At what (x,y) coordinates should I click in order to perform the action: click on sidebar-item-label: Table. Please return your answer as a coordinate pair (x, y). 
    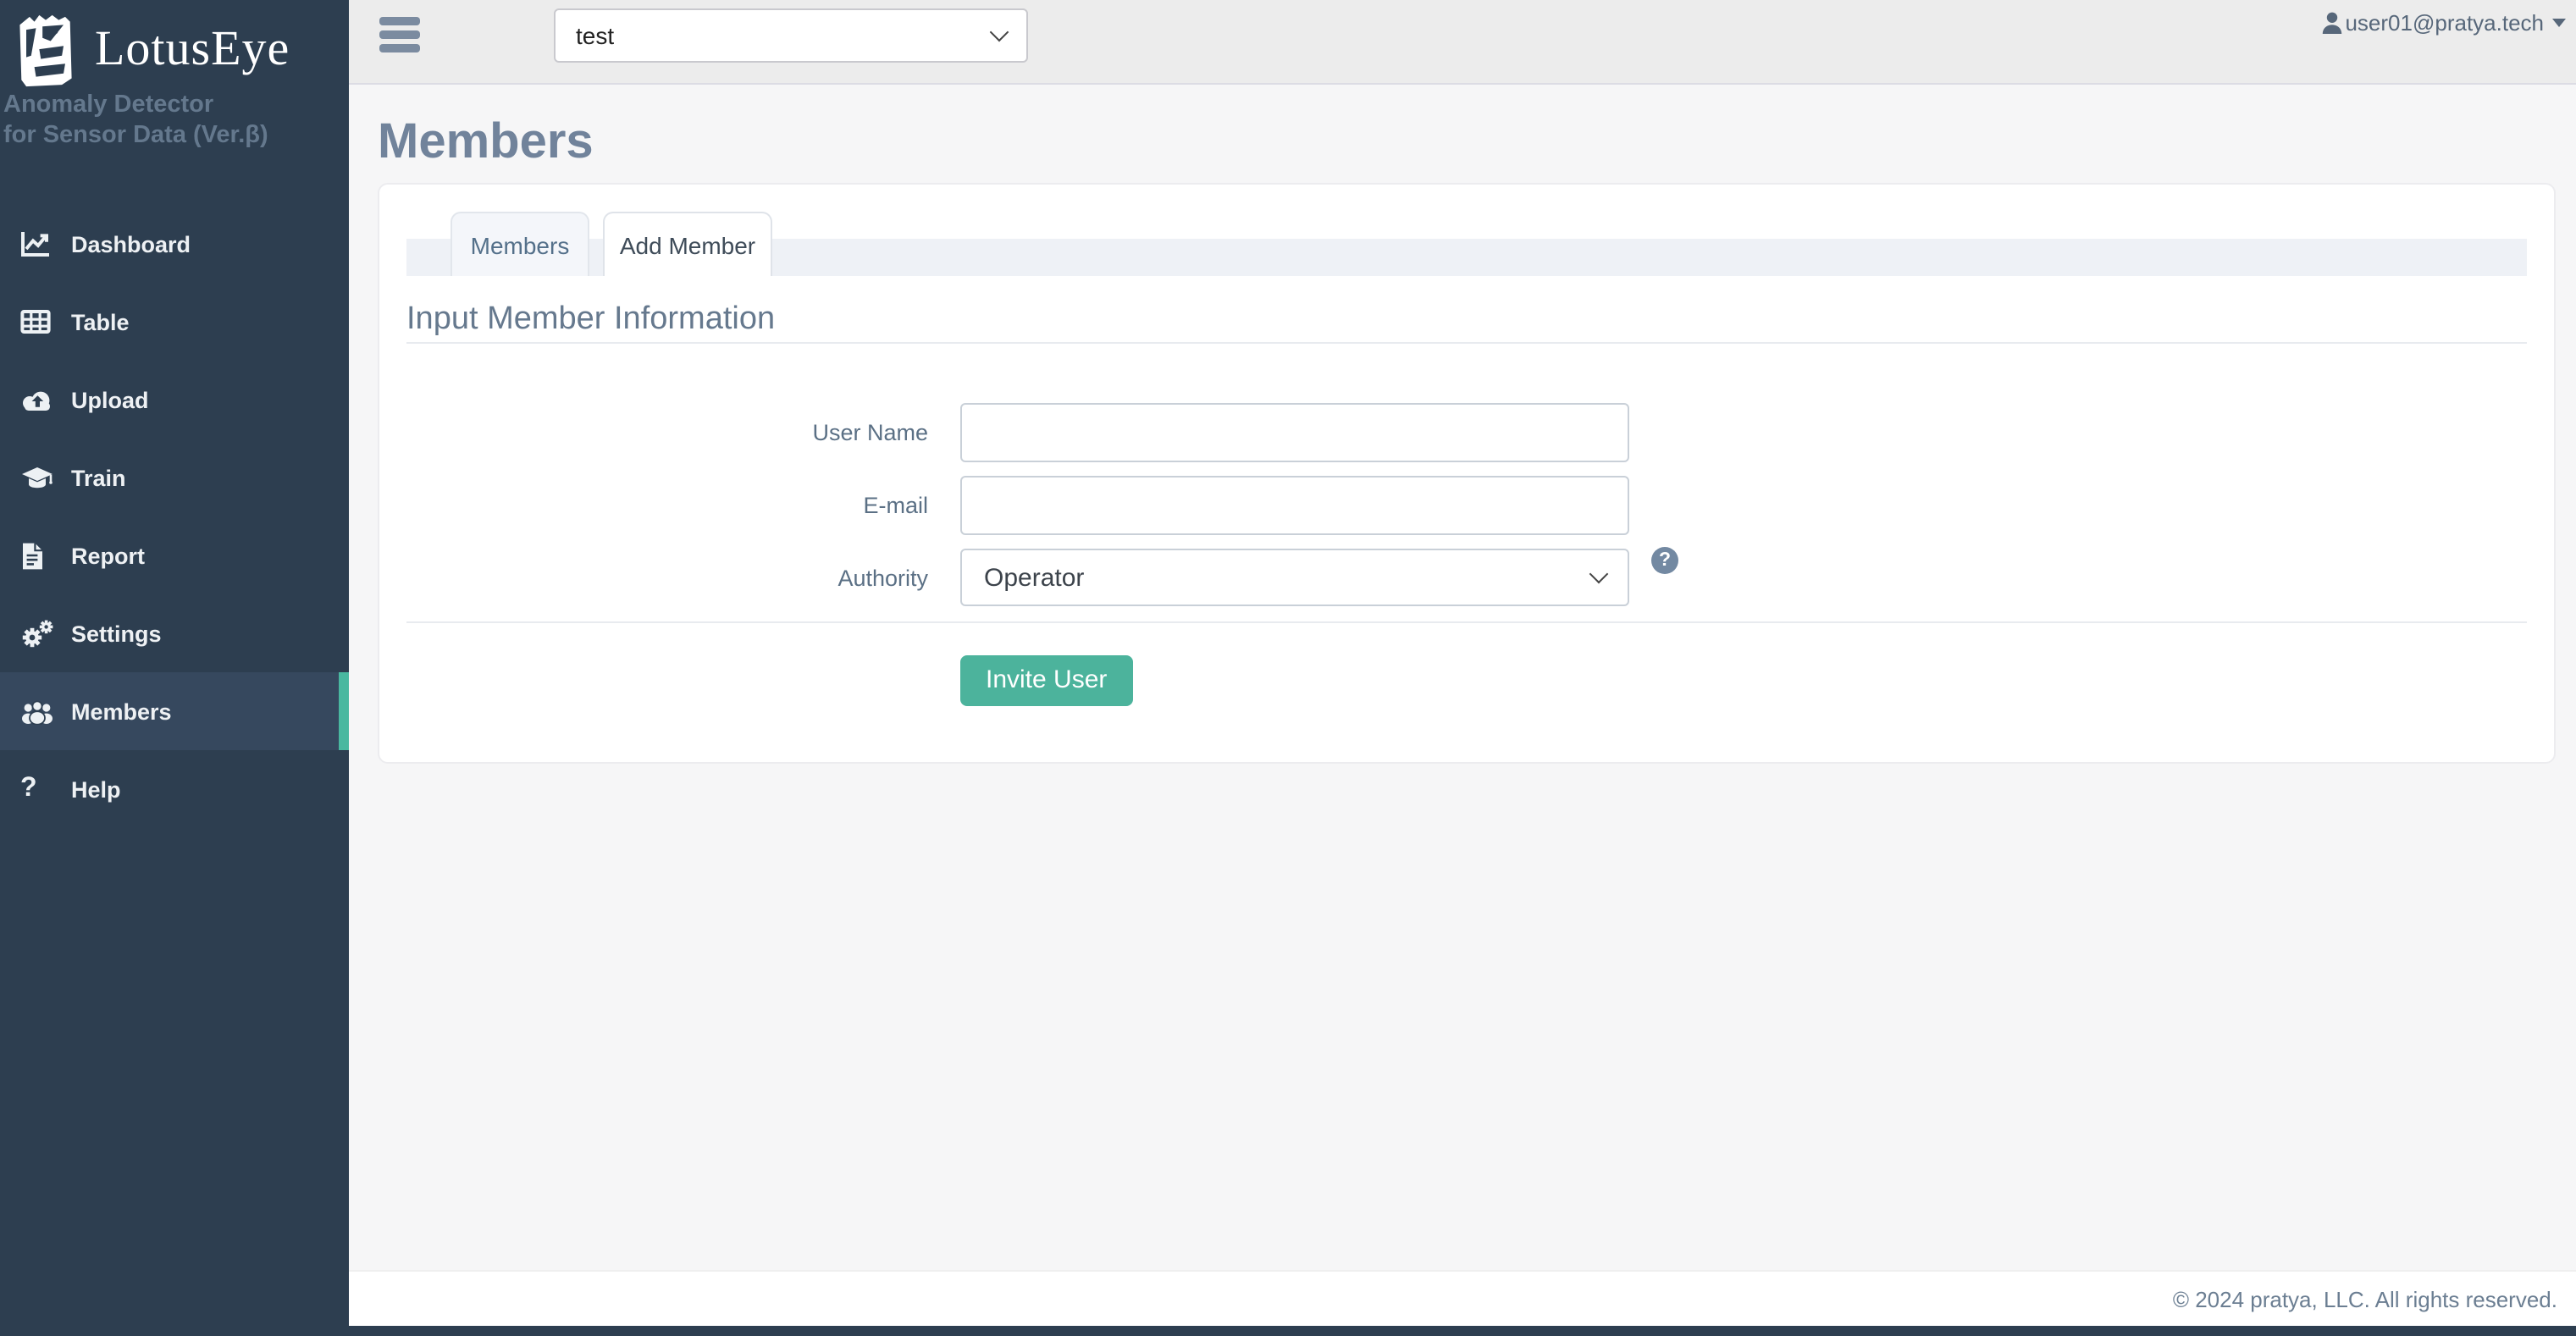
    Looking at the image, I should click on (100, 322).